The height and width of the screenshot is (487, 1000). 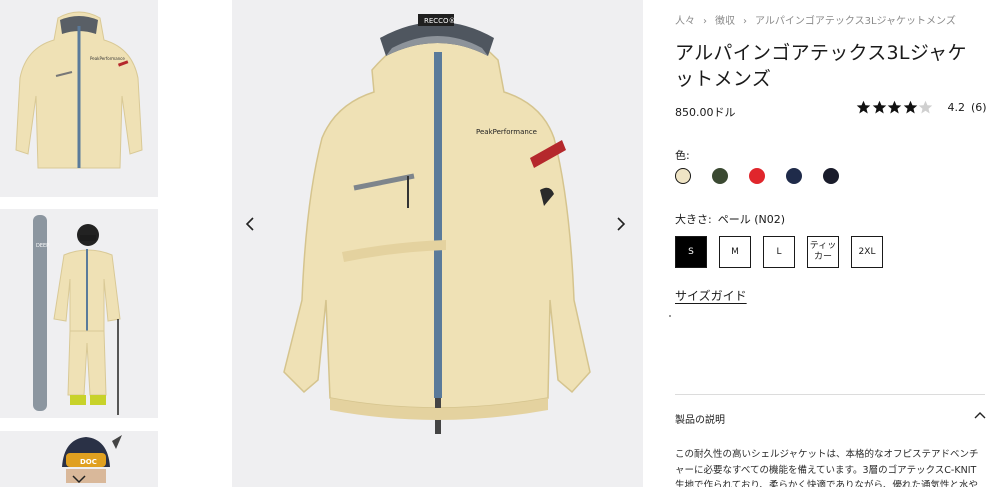 What do you see at coordinates (711, 295) in the screenshot?
I see `size-guide-link: サイズガイド` at bounding box center [711, 295].